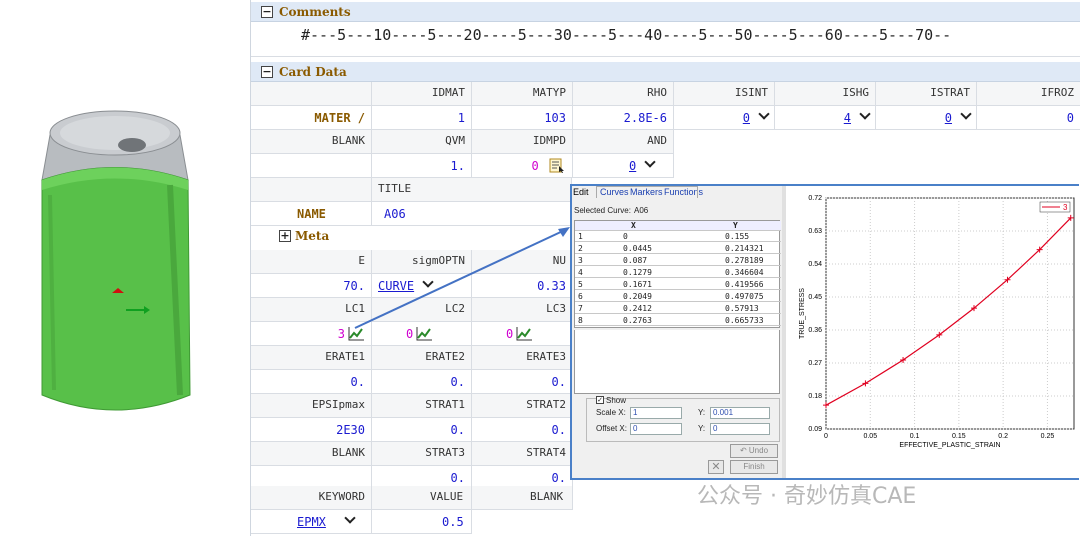  What do you see at coordinates (665, 12) in the screenshot?
I see `comments-section-header: − Comments` at bounding box center [665, 12].